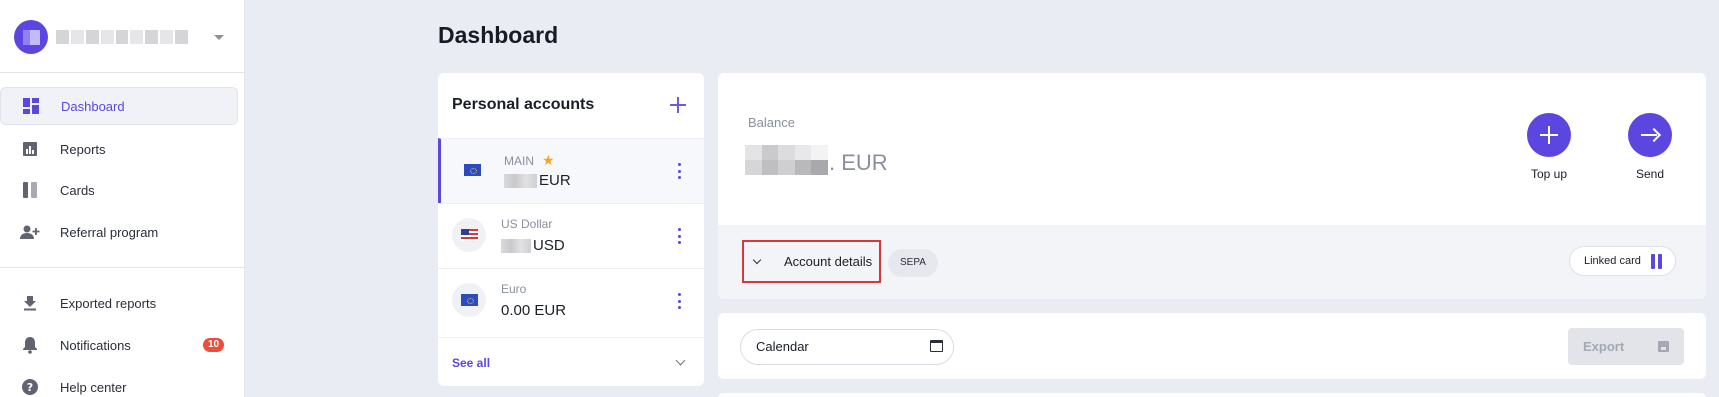 The image size is (1719, 397). I want to click on account-item-euro: Euro 0.00 EUR, so click(571, 300).